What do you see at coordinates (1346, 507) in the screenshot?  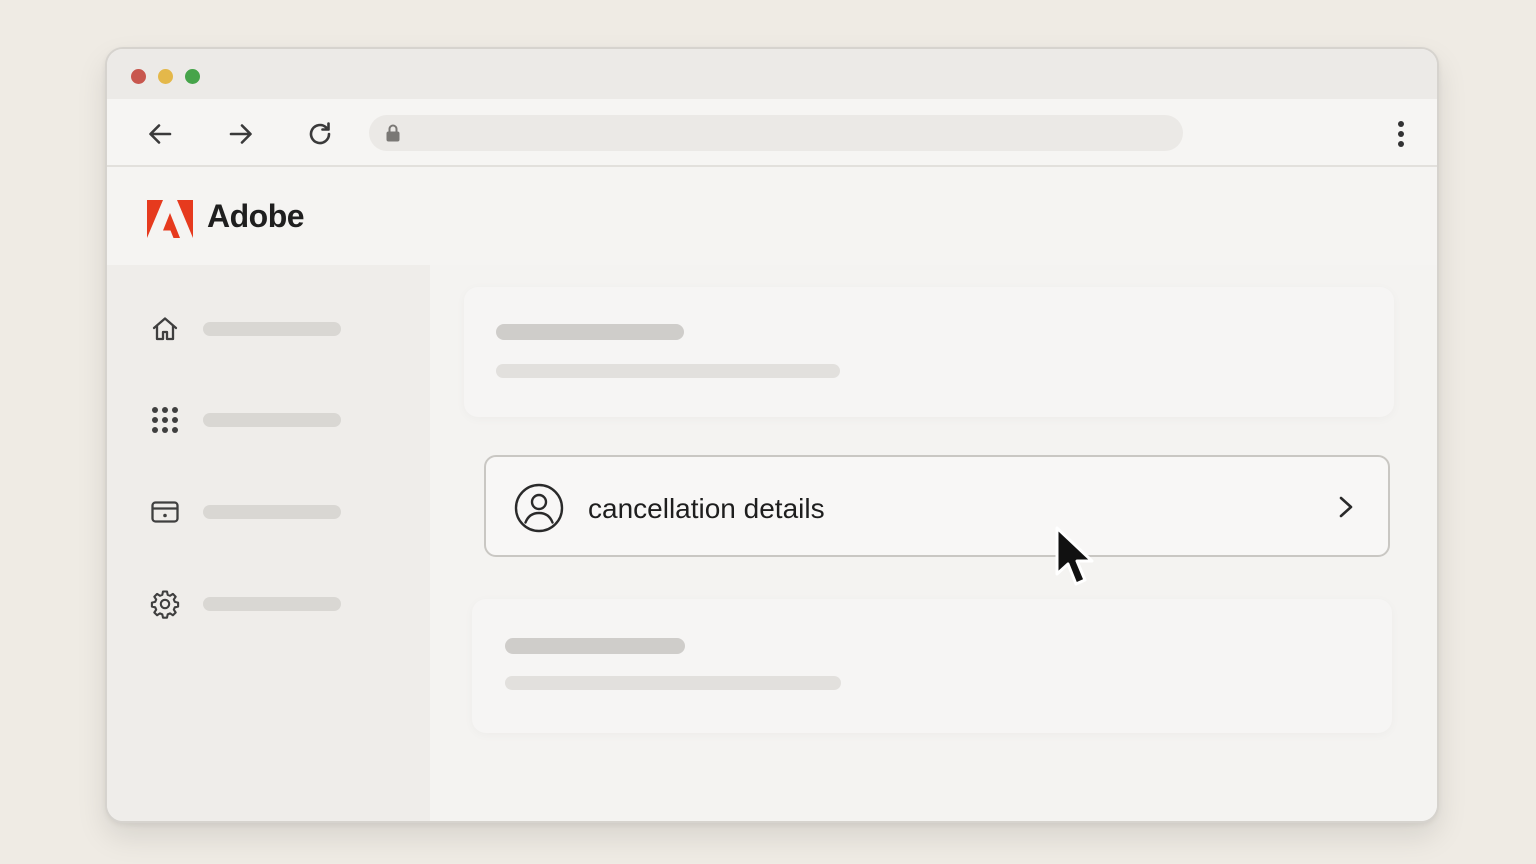 I see `chevron-right-icon` at bounding box center [1346, 507].